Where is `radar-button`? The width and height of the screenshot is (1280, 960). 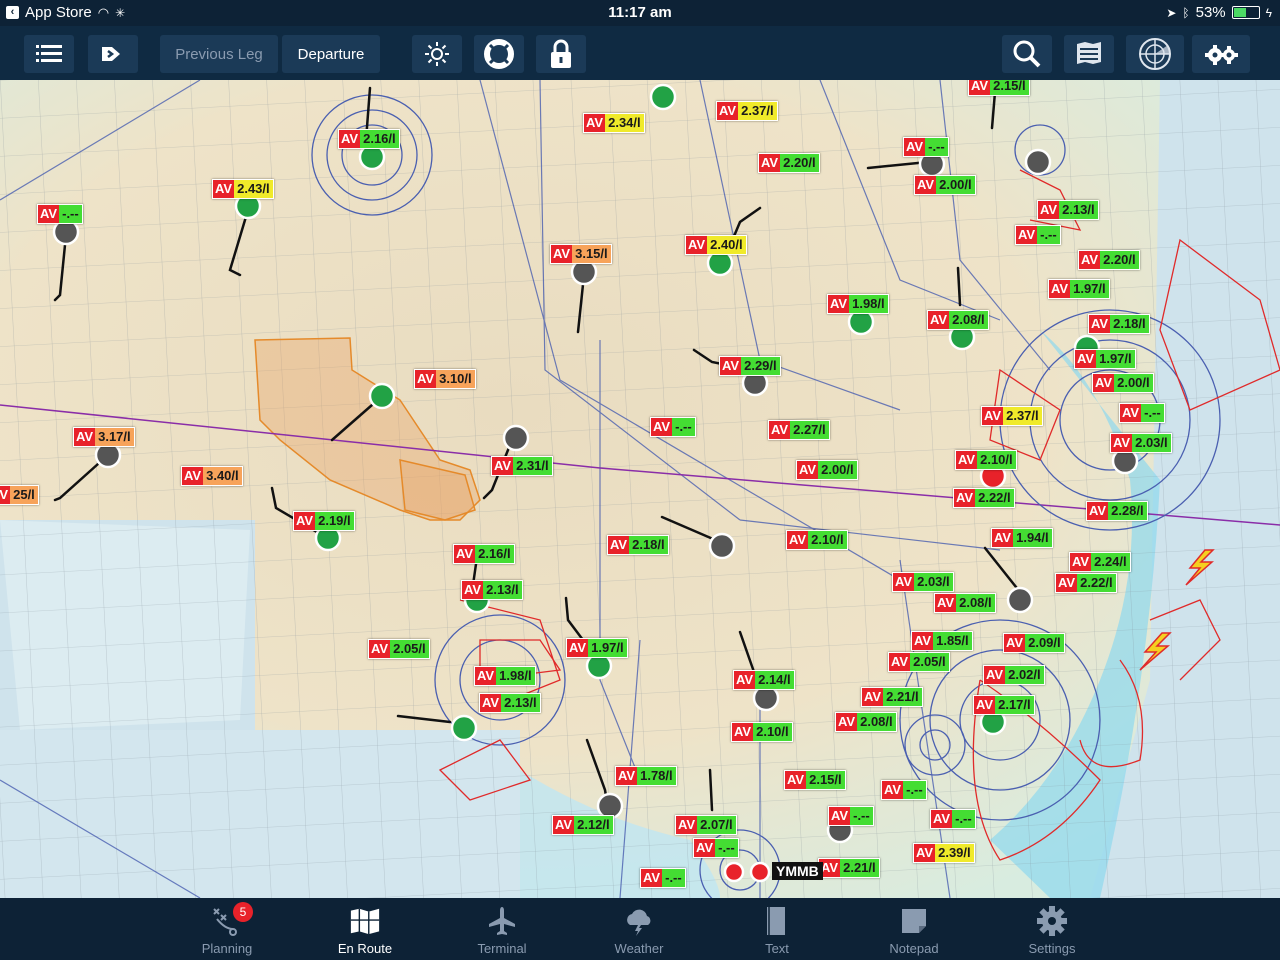 radar-button is located at coordinates (1155, 54).